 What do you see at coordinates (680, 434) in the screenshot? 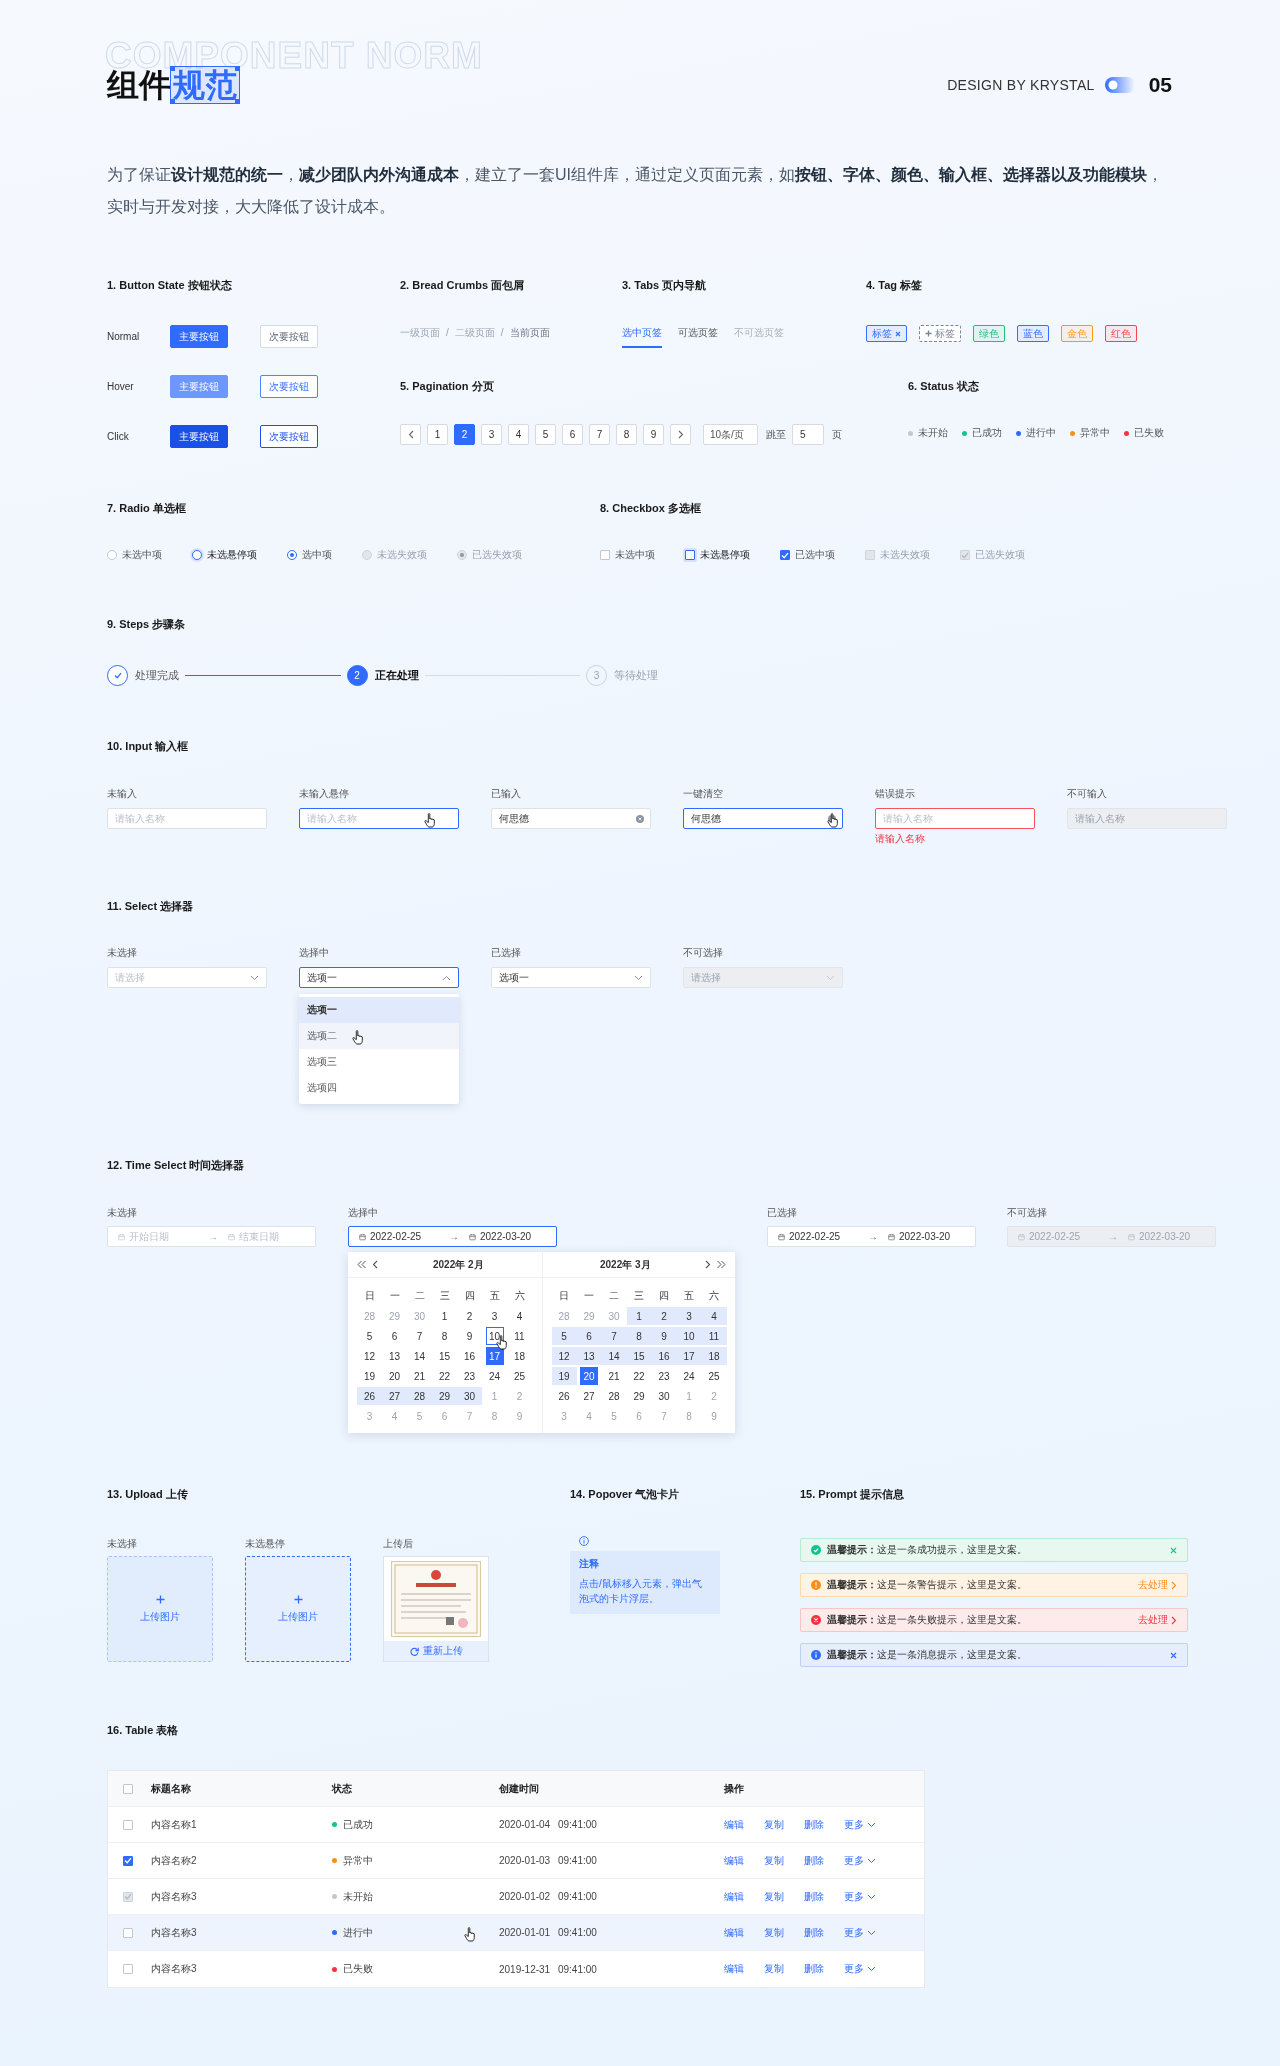
I see `next-page-button` at bounding box center [680, 434].